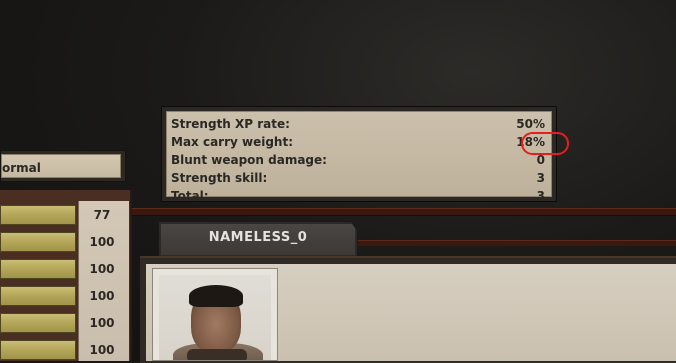 This screenshot has width=676, height=363. I want to click on portrait-scarf, so click(217, 354).